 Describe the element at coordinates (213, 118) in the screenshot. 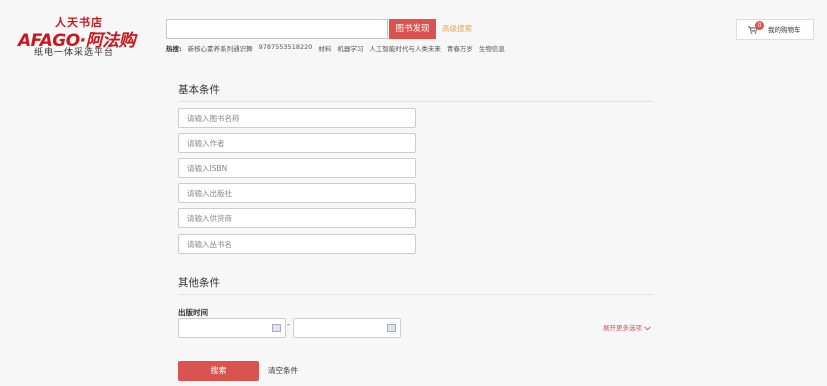

I see `placeholder: 请输入图书名称` at that location.